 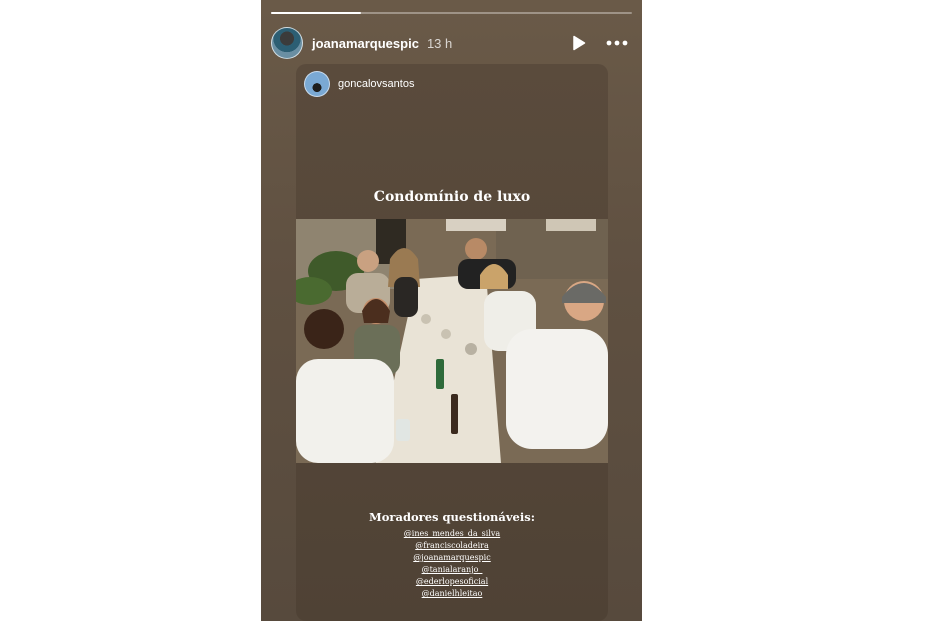 I want to click on group-dinner-photo, so click(x=452, y=341).